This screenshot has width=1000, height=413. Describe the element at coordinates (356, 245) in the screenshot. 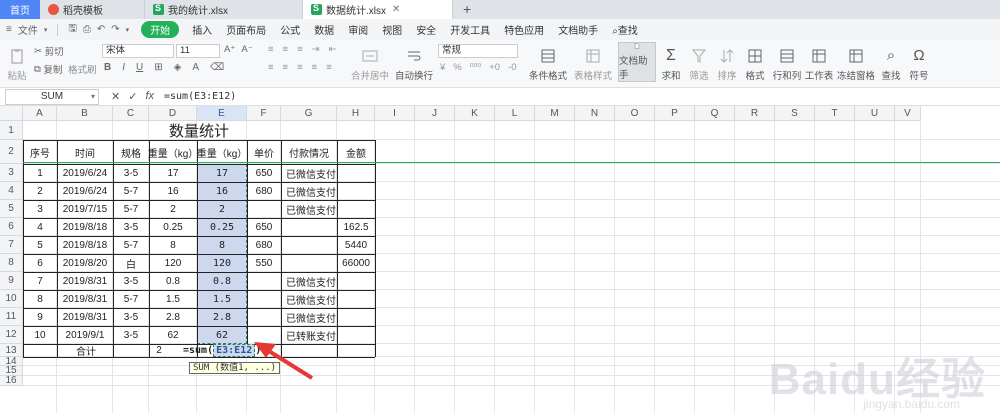

I see `table-cell: 5440` at that location.